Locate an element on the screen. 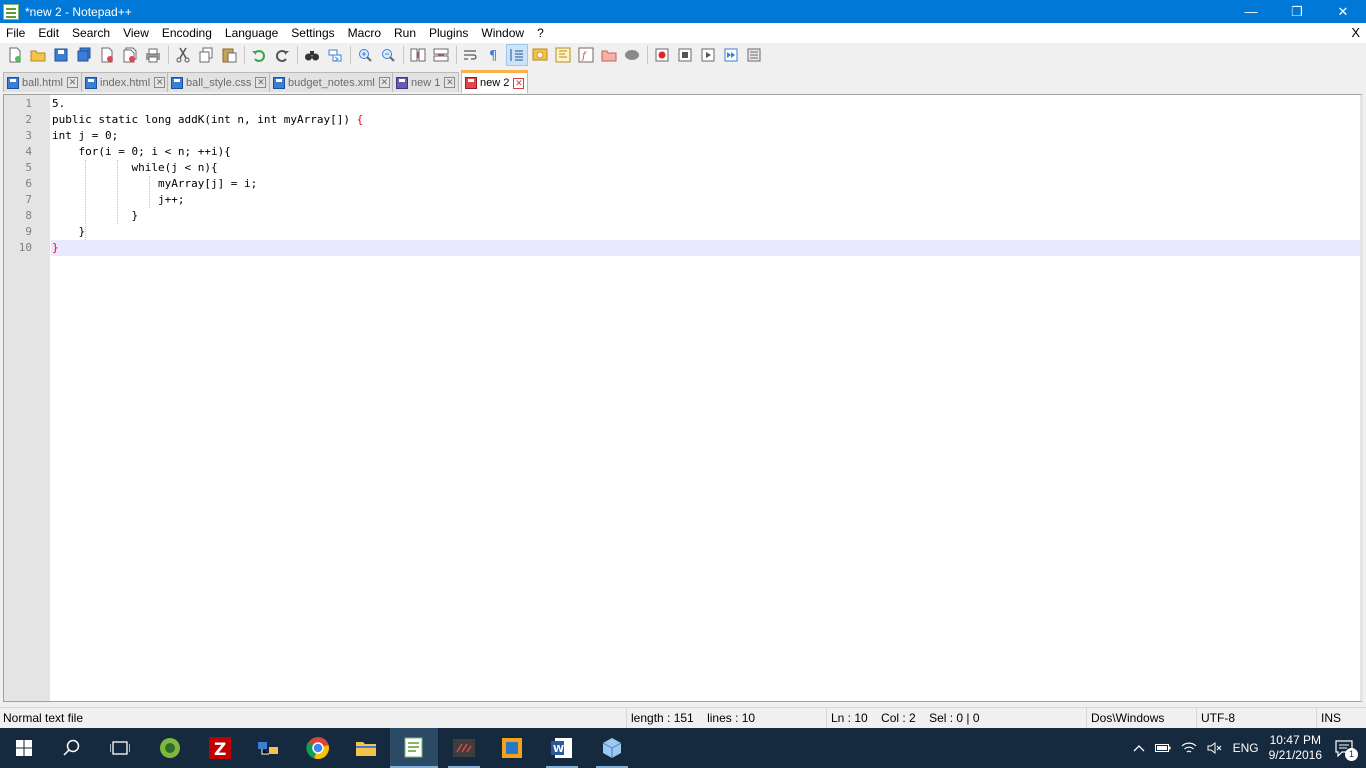  taskbar-3d-app is located at coordinates (612, 748).